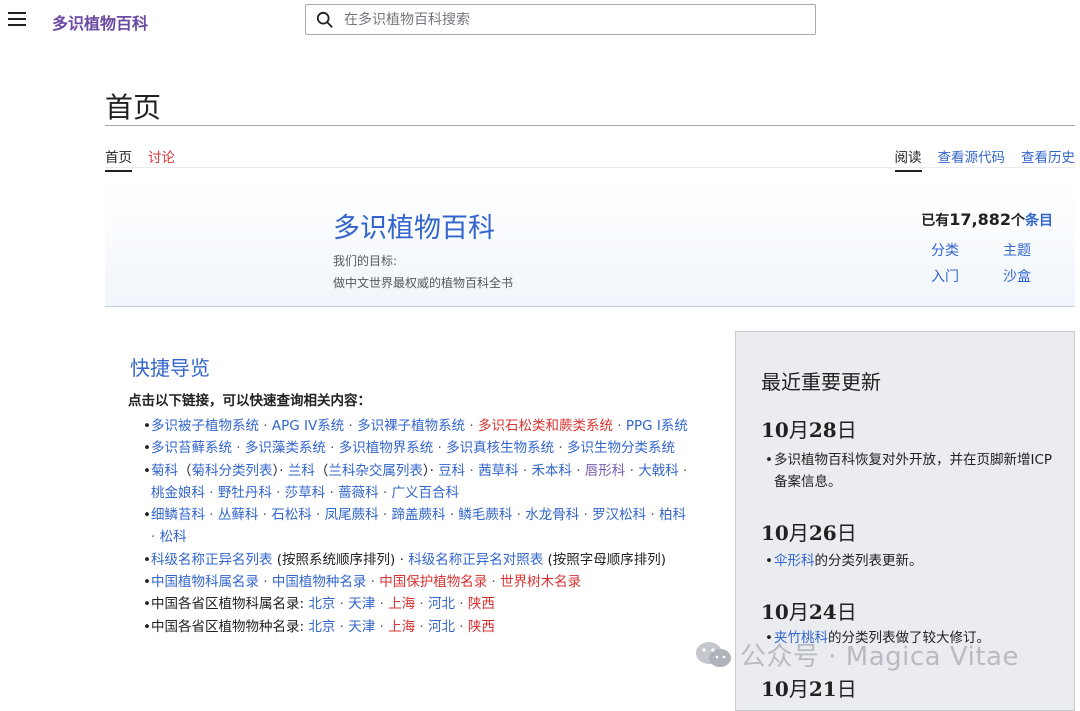 This screenshot has height=711, width=1080. I want to click on quick-nav-link: 中国植物科属名录, so click(205, 582).